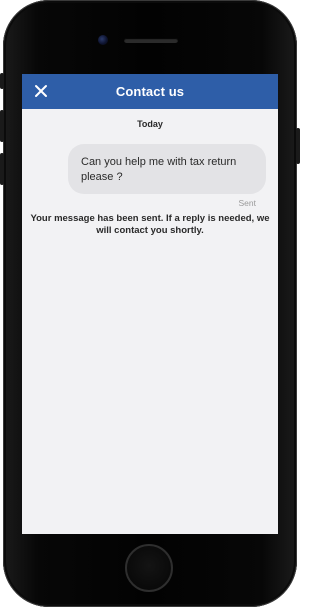  I want to click on close-button, so click(41, 91).